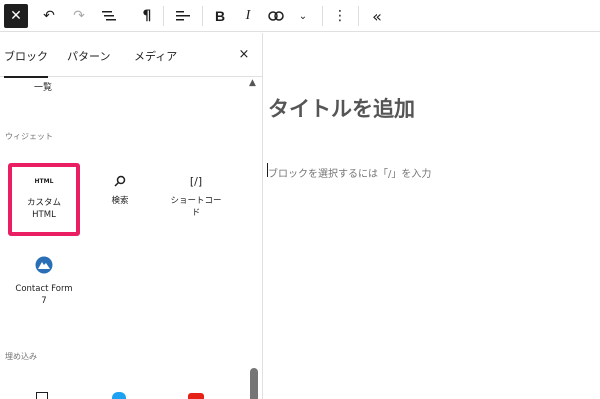 Image resolution: width=600 pixels, height=399 pixels. I want to click on tab-patterns: パターン, so click(88, 56).